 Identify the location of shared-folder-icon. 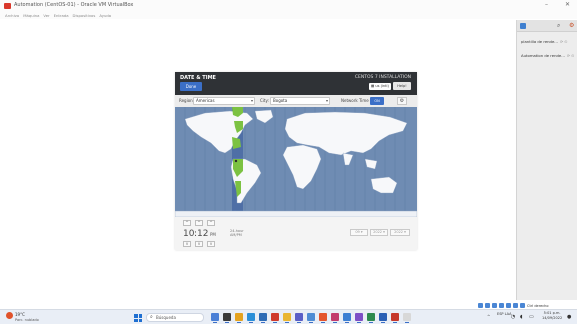
(508, 305).